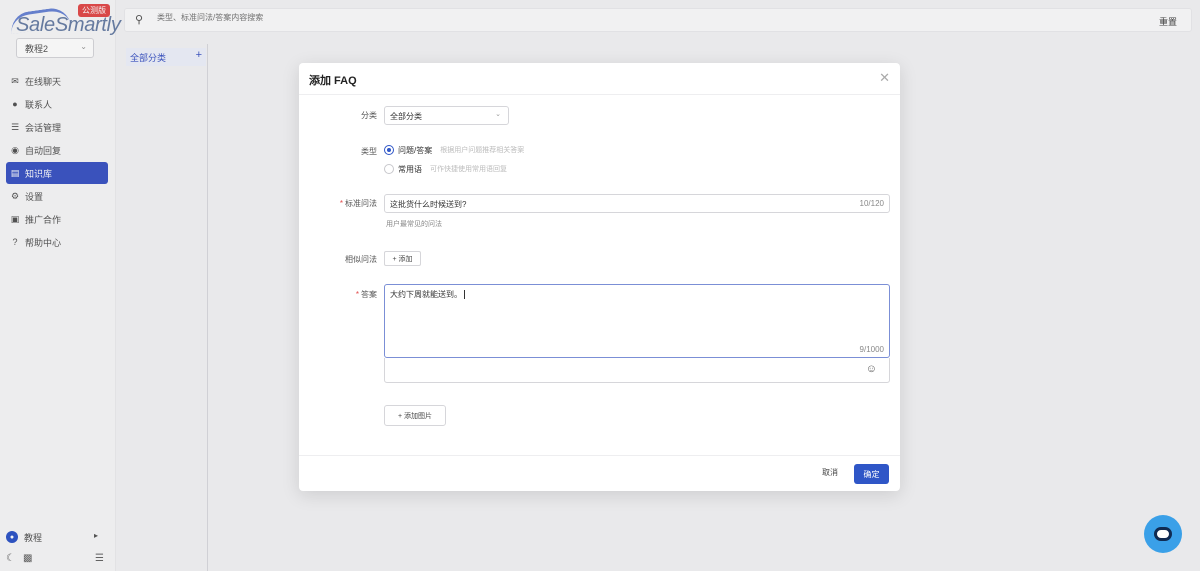 The image size is (1200, 571). I want to click on standard-question-input: 这批货什么时候送到? 10/120, so click(637, 203).